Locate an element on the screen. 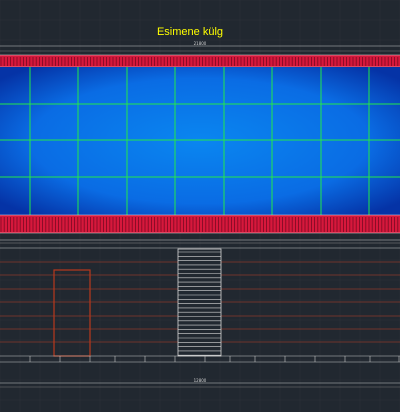 Image resolution: width=400 pixels, height=412 pixels. bottom-dimension-label: 12800 is located at coordinates (200, 380).